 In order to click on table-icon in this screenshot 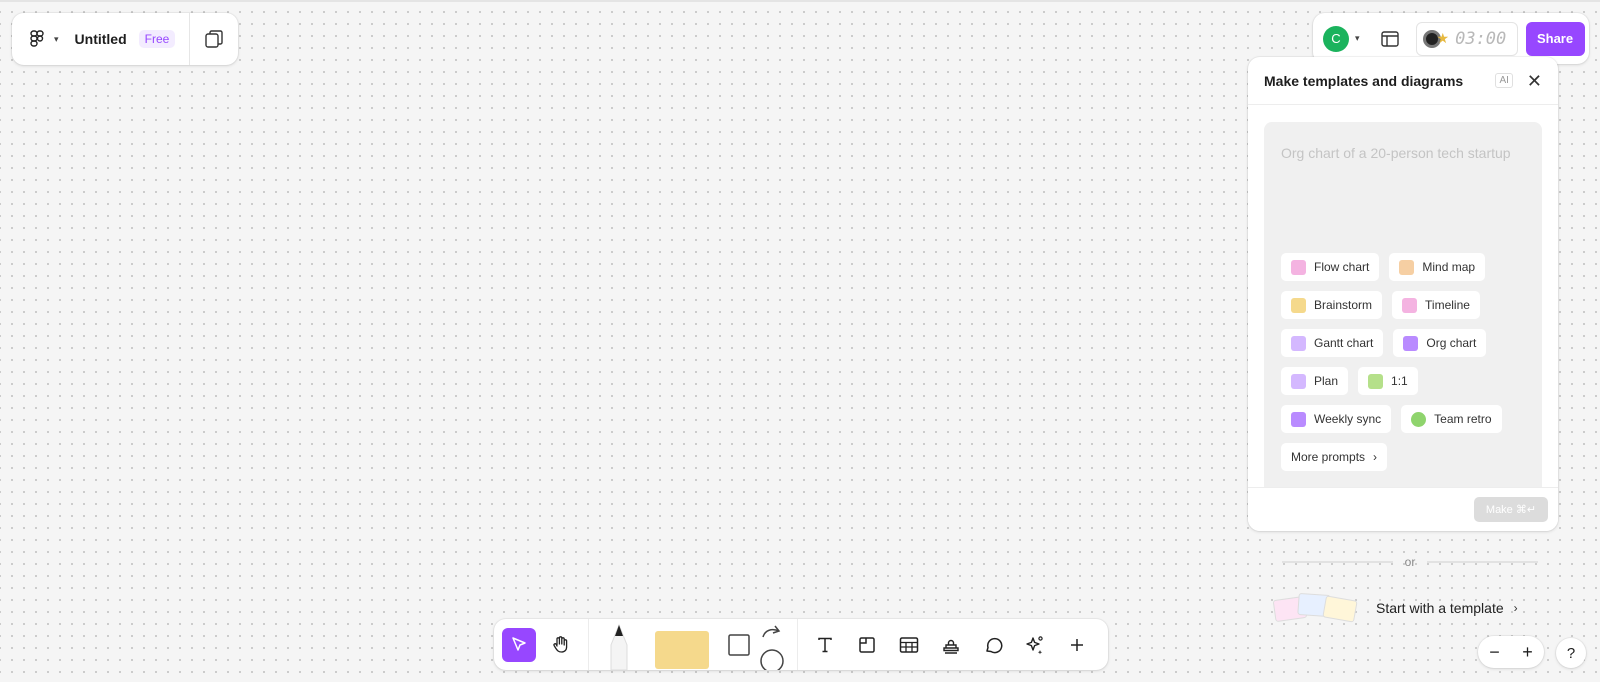, I will do `click(909, 644)`.